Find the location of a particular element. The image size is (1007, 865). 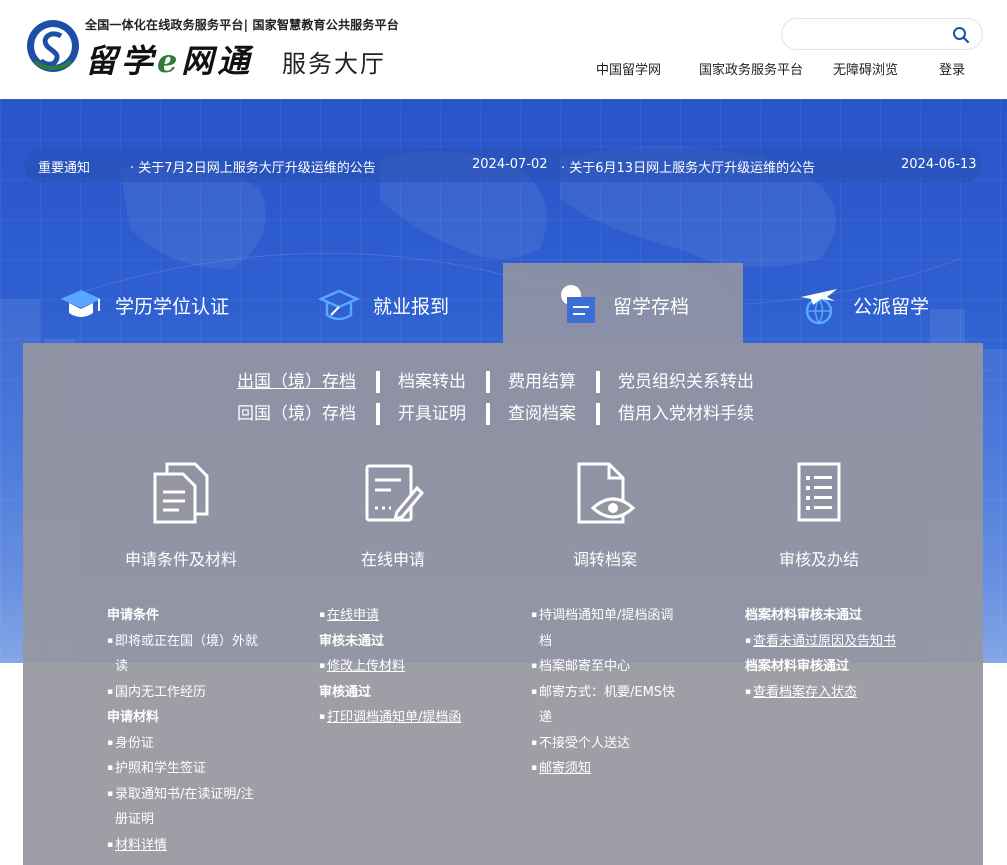

section-heading: 申请材料 is located at coordinates (133, 717).